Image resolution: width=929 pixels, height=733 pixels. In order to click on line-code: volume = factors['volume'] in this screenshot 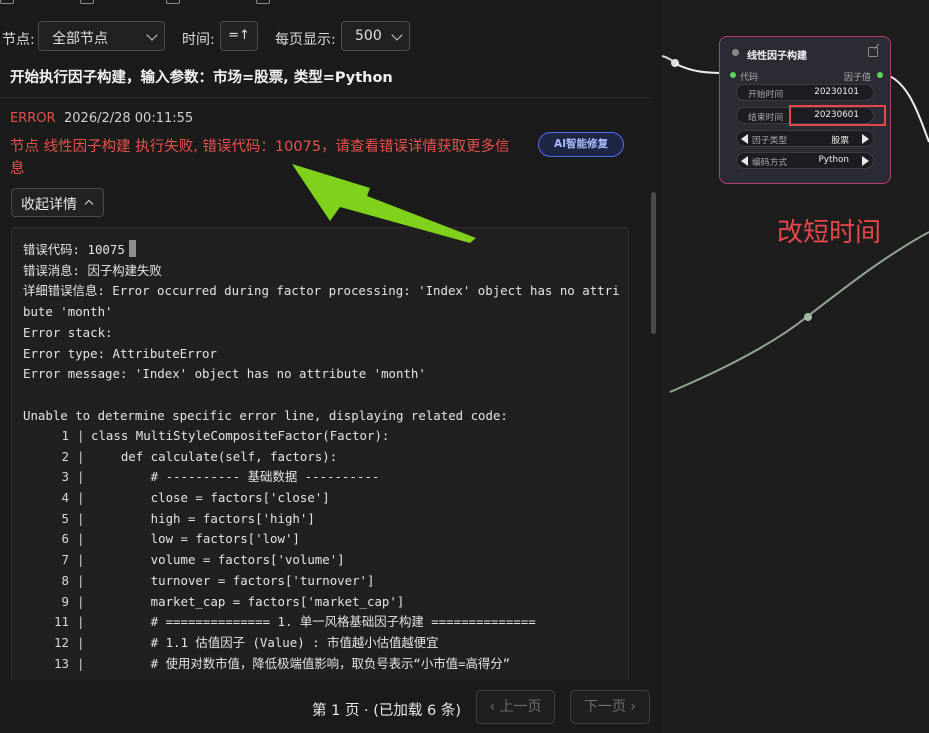, I will do `click(218, 560)`.